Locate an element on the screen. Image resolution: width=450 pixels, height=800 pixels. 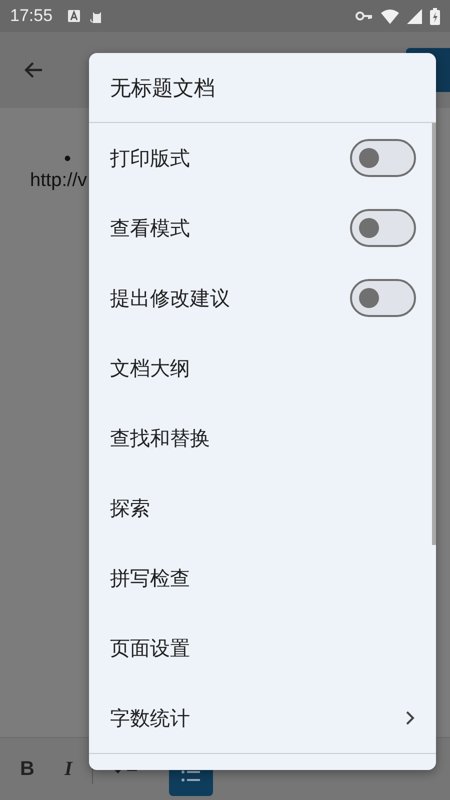
menu-item: 字数统计 is located at coordinates (262, 718).